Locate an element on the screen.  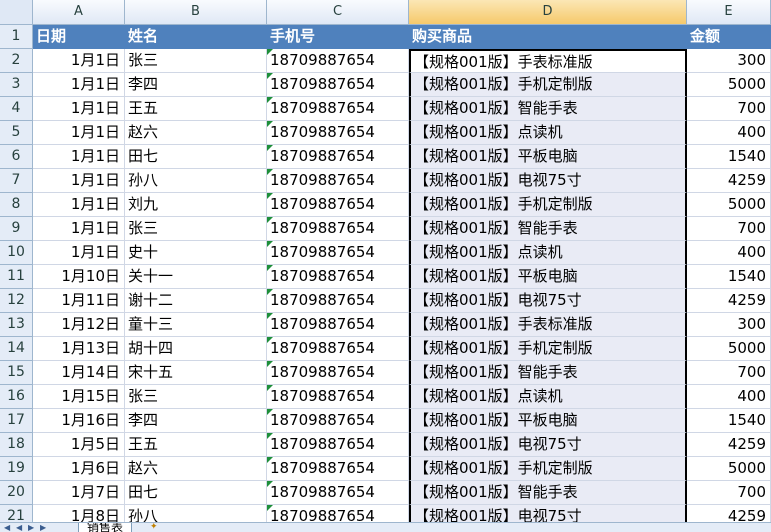
row-header: 7 is located at coordinates (16, 181).